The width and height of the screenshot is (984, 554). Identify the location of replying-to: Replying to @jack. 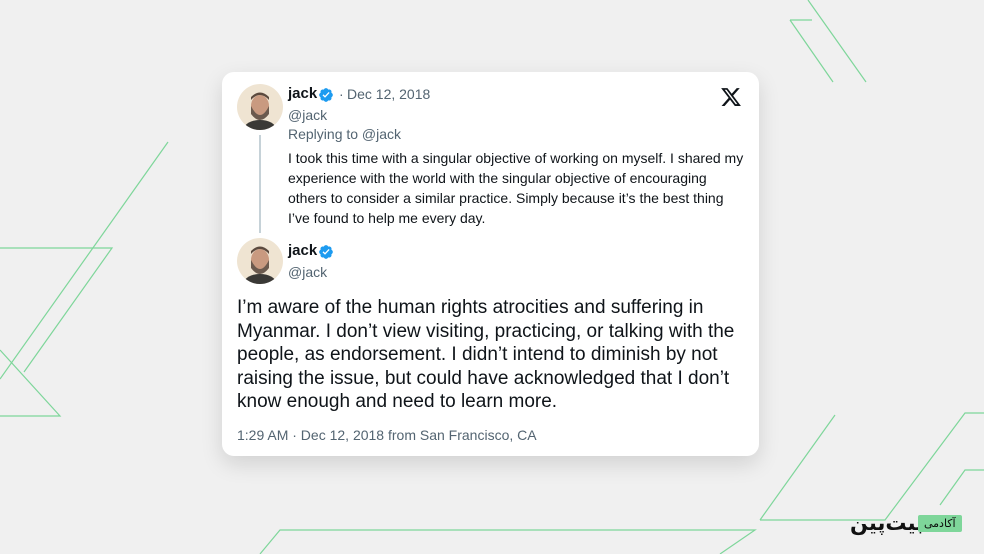
(344, 134).